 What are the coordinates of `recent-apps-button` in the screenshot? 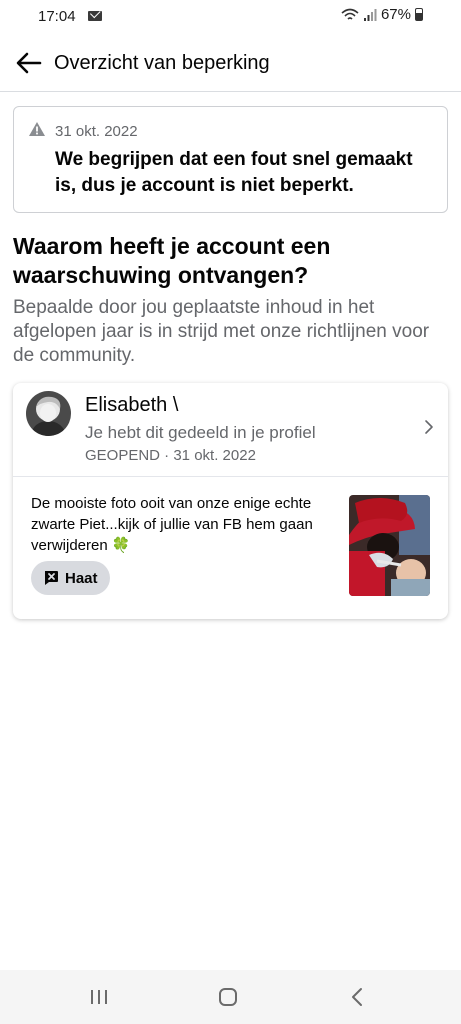 It's located at (99, 997).